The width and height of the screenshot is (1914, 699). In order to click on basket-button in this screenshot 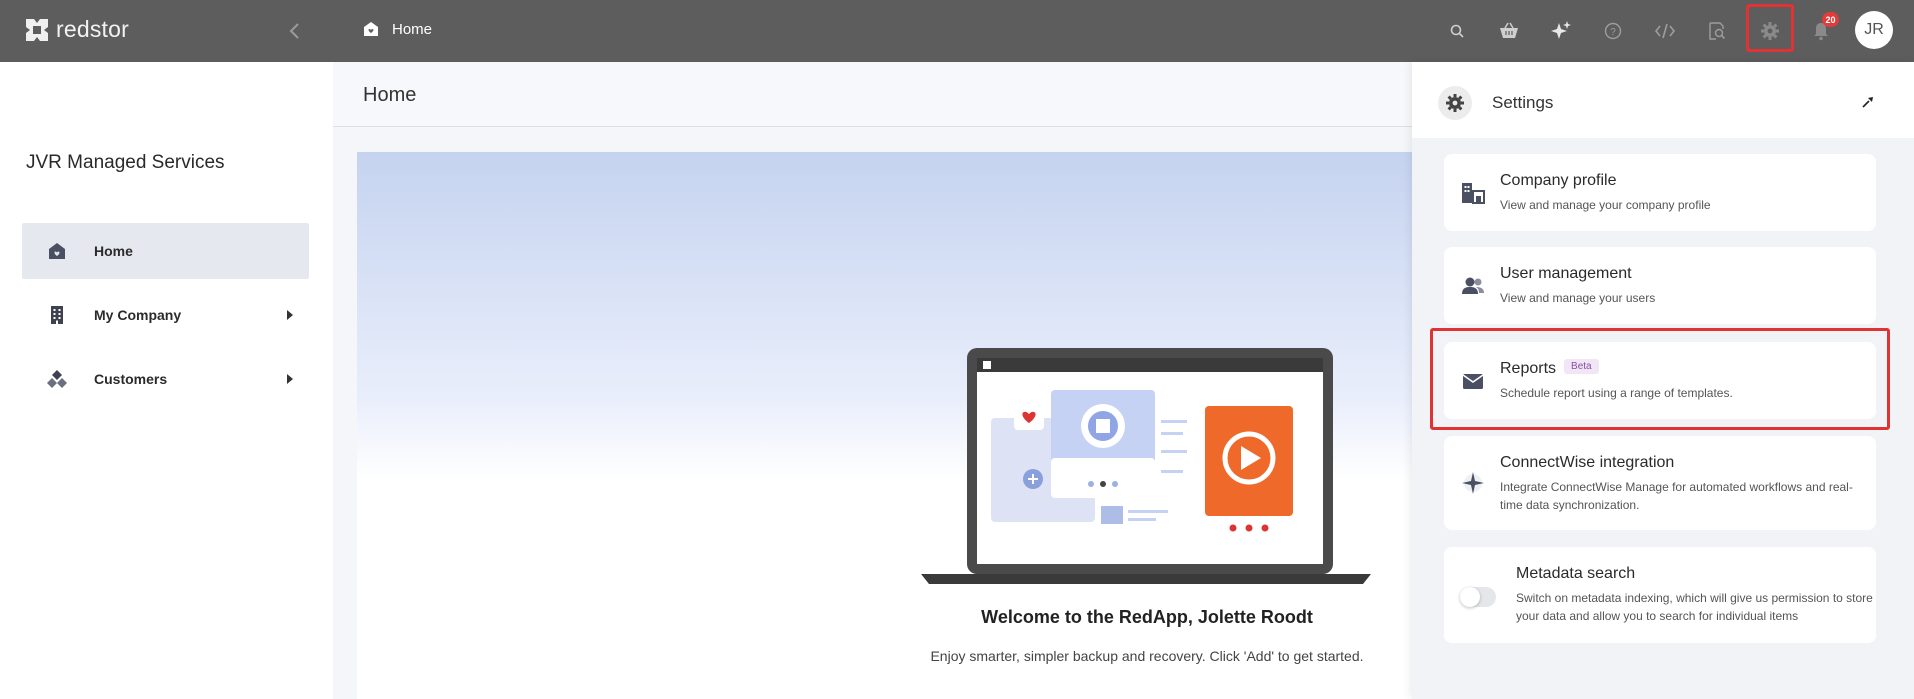, I will do `click(1509, 31)`.